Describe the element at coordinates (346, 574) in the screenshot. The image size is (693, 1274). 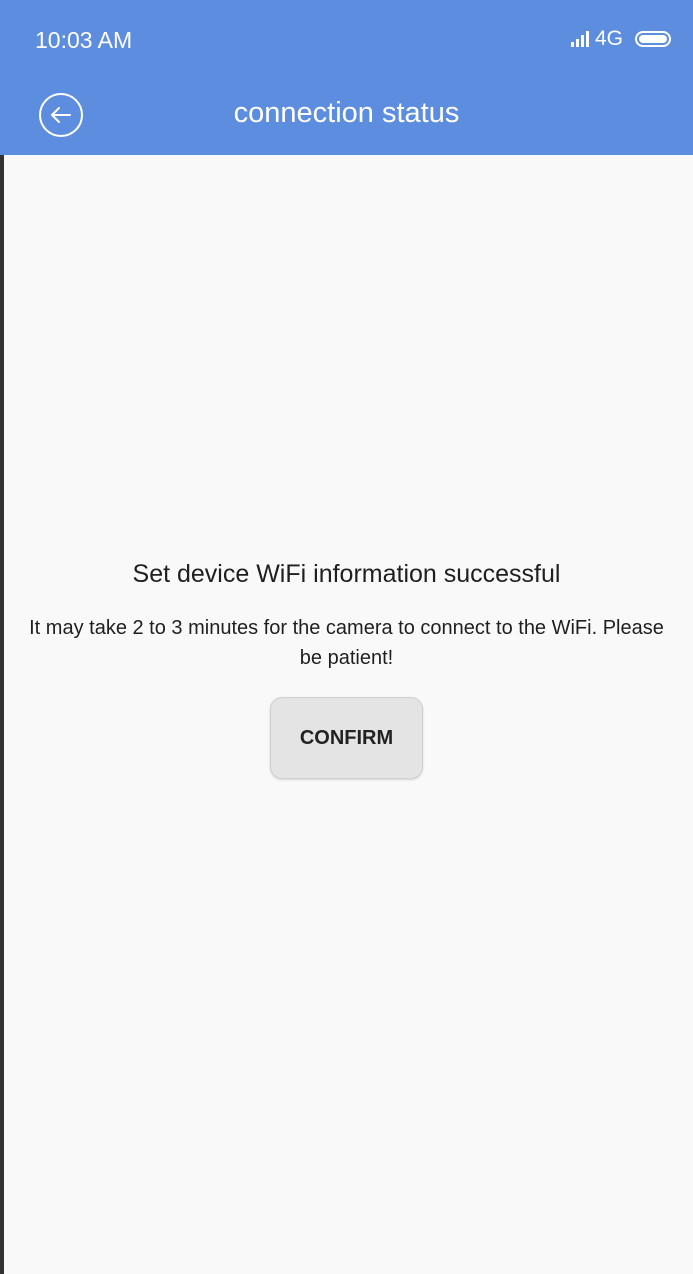
I see `success-headline: Set device WiFi information successful` at that location.